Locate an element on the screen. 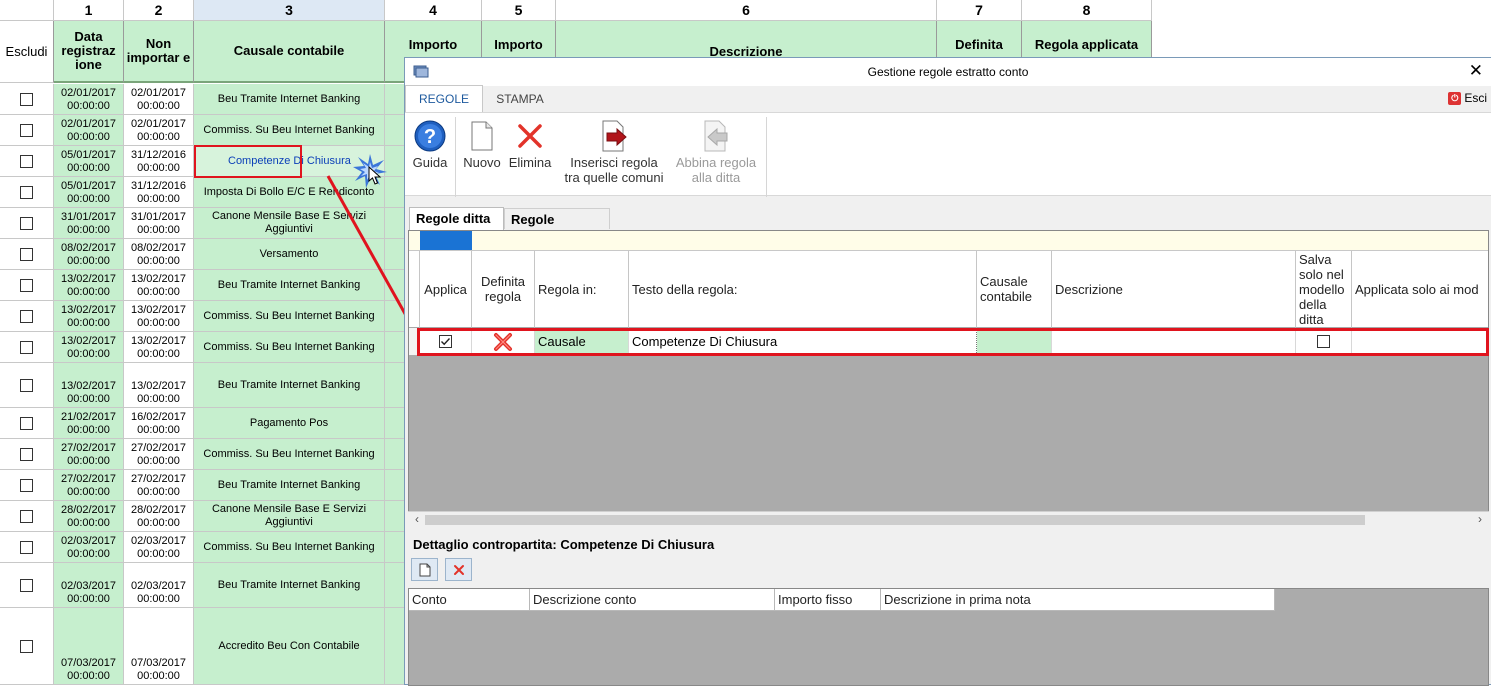  nuovo-button: Nuovo is located at coordinates (482, 143).